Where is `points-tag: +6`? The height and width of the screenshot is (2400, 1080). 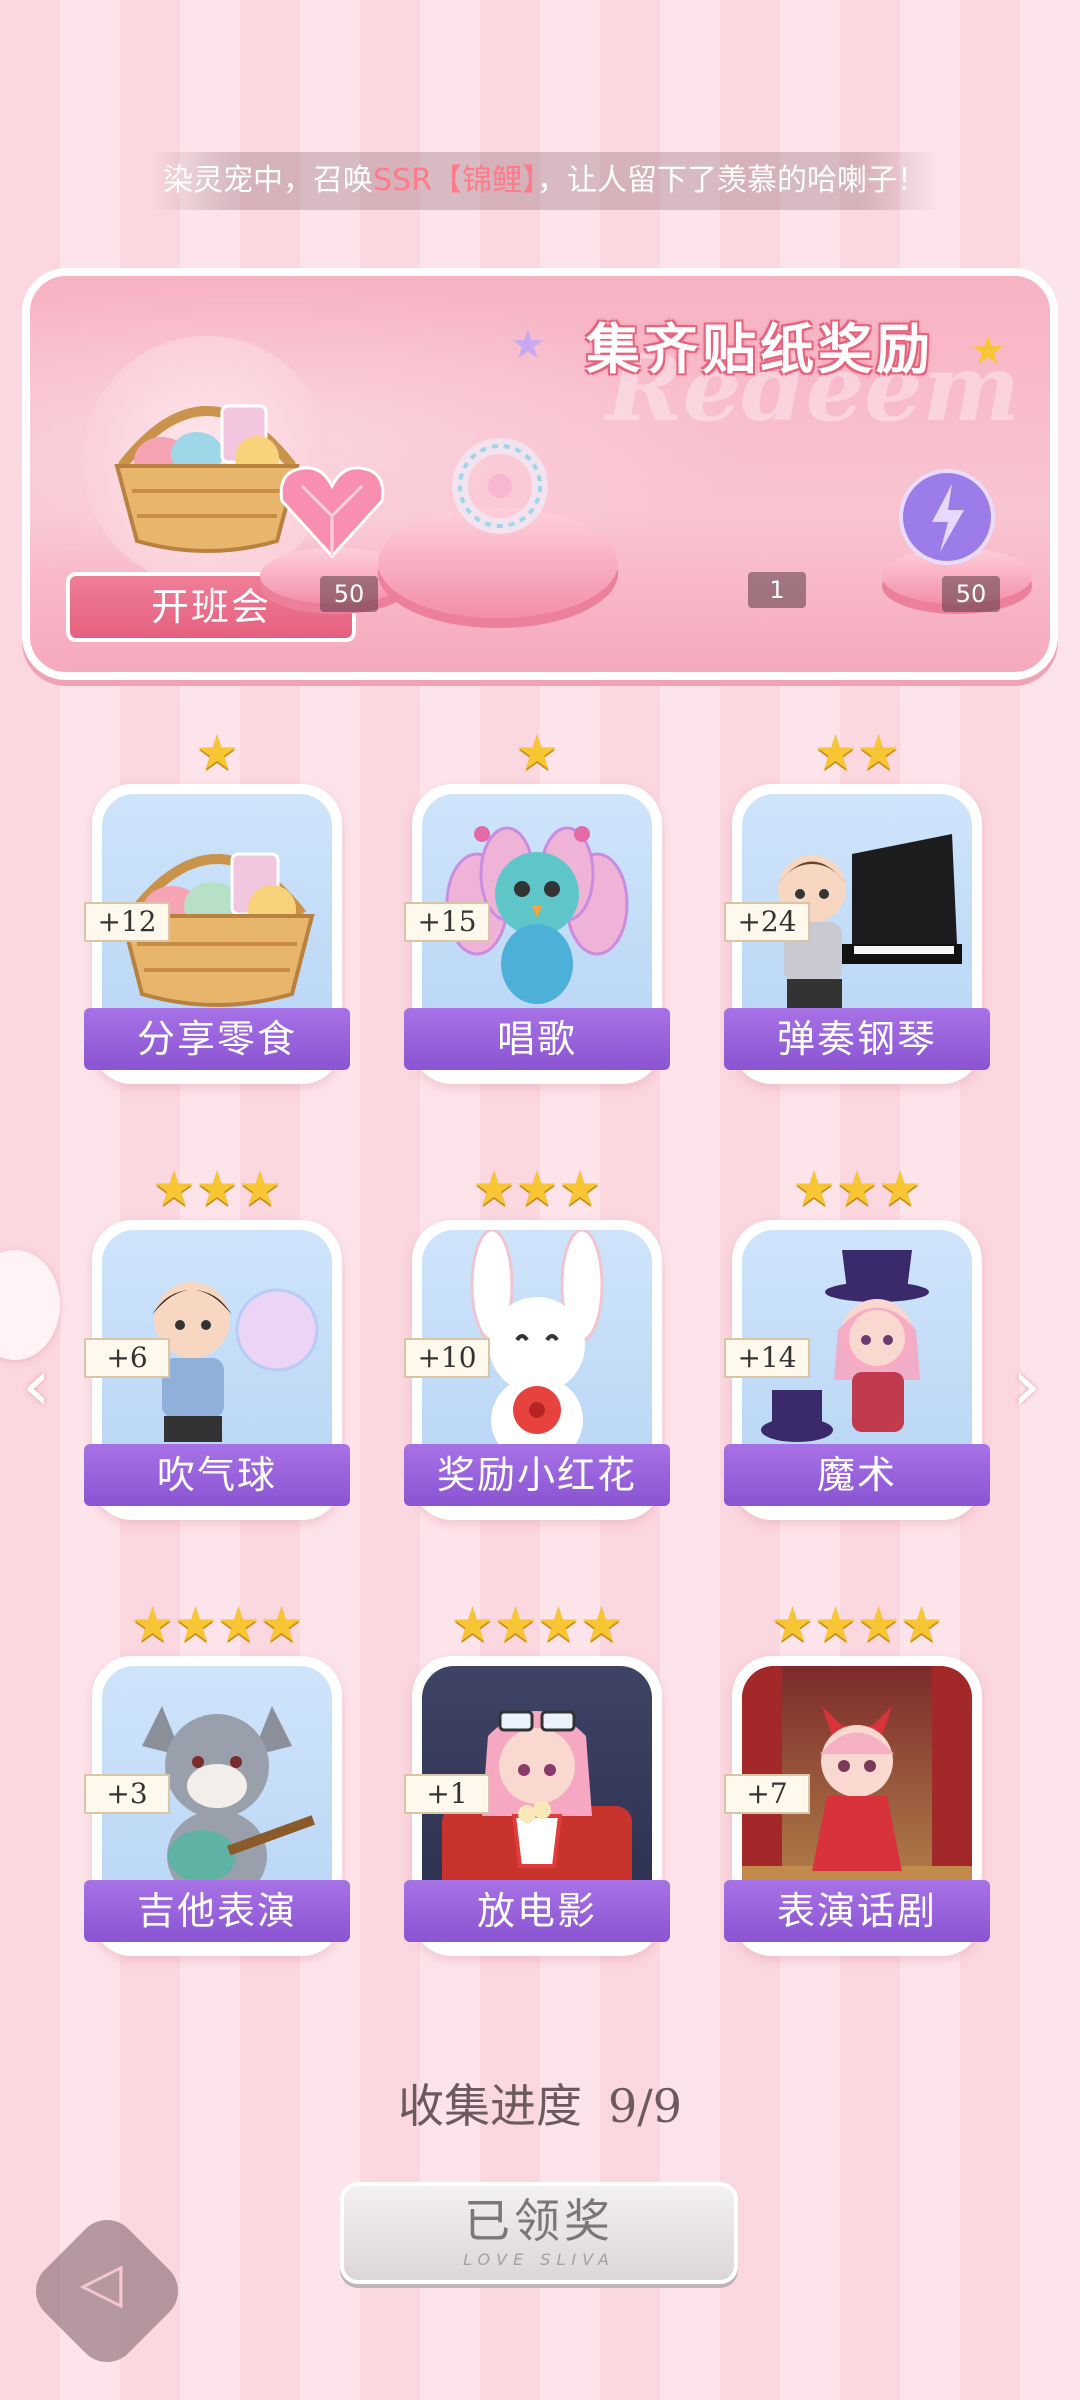 points-tag: +6 is located at coordinates (127, 1358).